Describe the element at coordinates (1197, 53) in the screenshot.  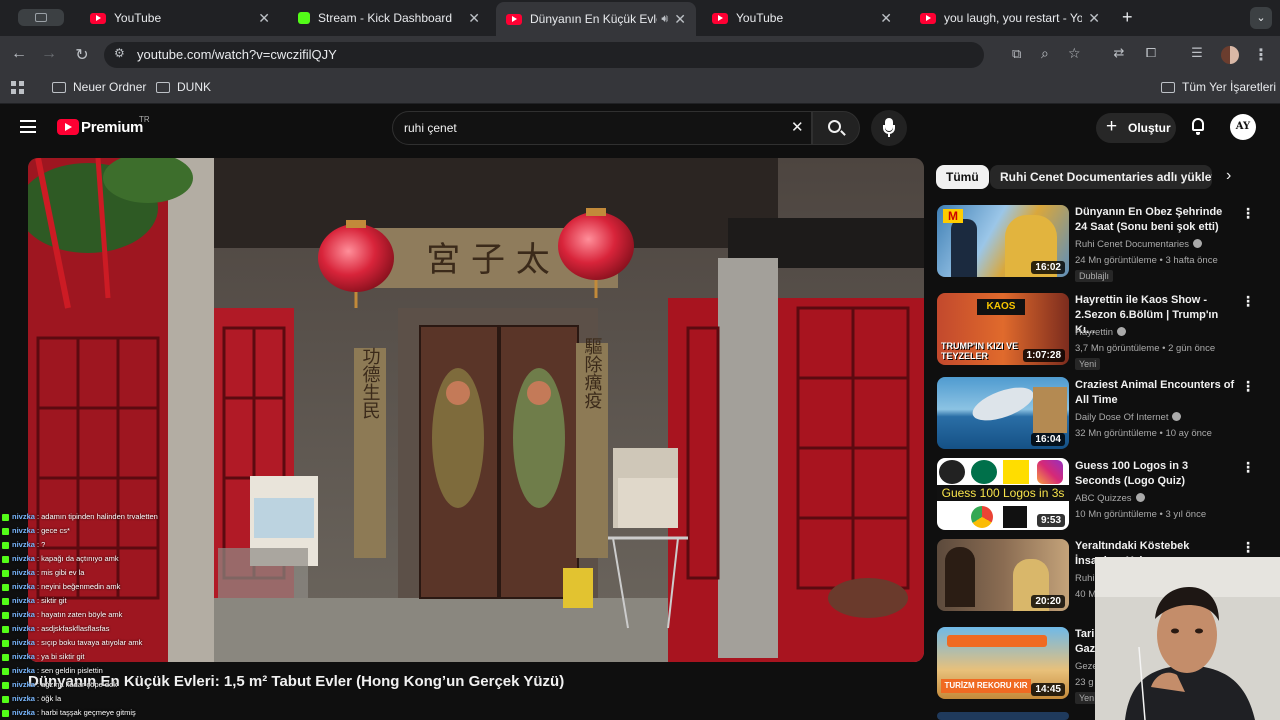
I see `reading-list-icon: ☰` at that location.